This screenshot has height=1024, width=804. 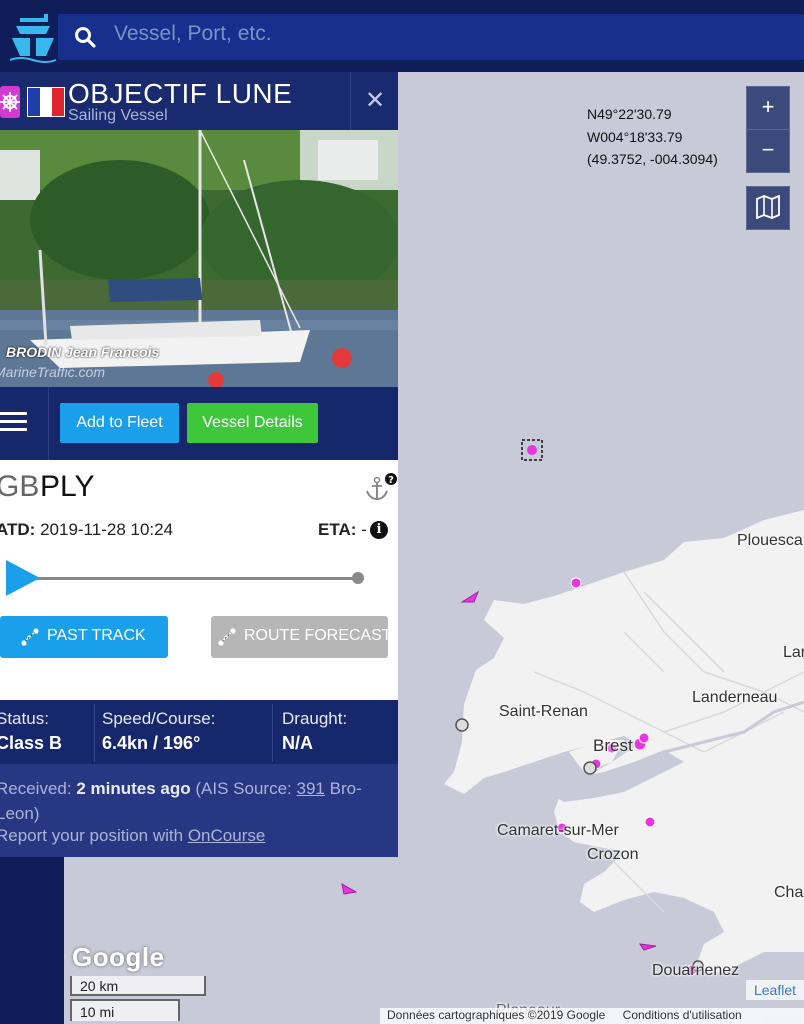 What do you see at coordinates (789, 892) in the screenshot?
I see `place-cha: Cha` at bounding box center [789, 892].